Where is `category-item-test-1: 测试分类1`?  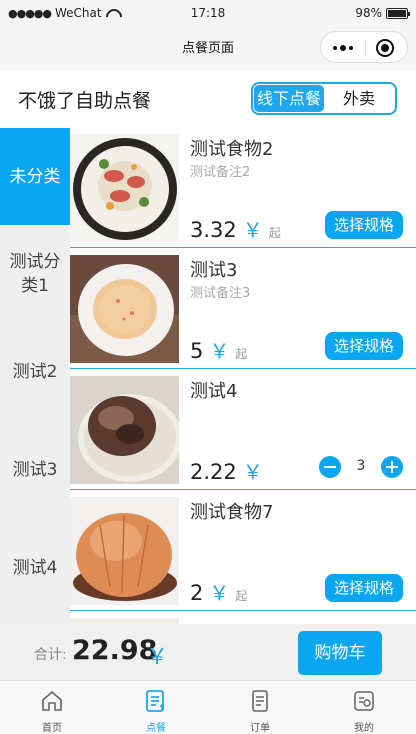 category-item-test-1: 测试分类1 is located at coordinates (35, 273).